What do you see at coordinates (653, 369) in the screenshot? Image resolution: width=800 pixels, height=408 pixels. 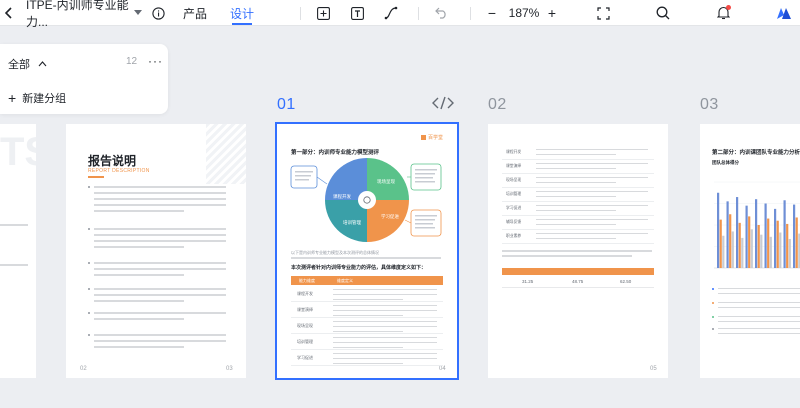 I see `slide02-page-number: 05` at bounding box center [653, 369].